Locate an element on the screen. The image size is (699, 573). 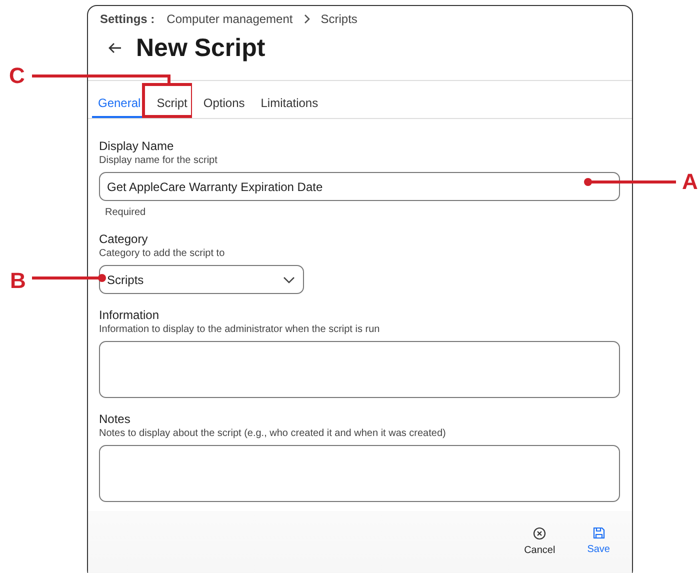
breadcrumb-link: Scripts is located at coordinates (339, 19).